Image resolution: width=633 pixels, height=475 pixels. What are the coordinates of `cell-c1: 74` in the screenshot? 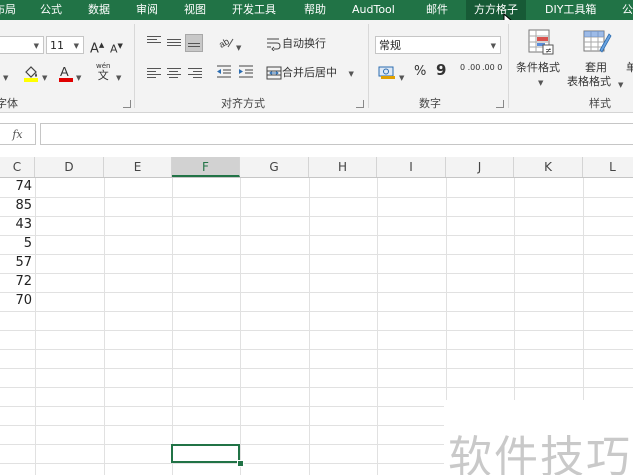 It's located at (17, 187).